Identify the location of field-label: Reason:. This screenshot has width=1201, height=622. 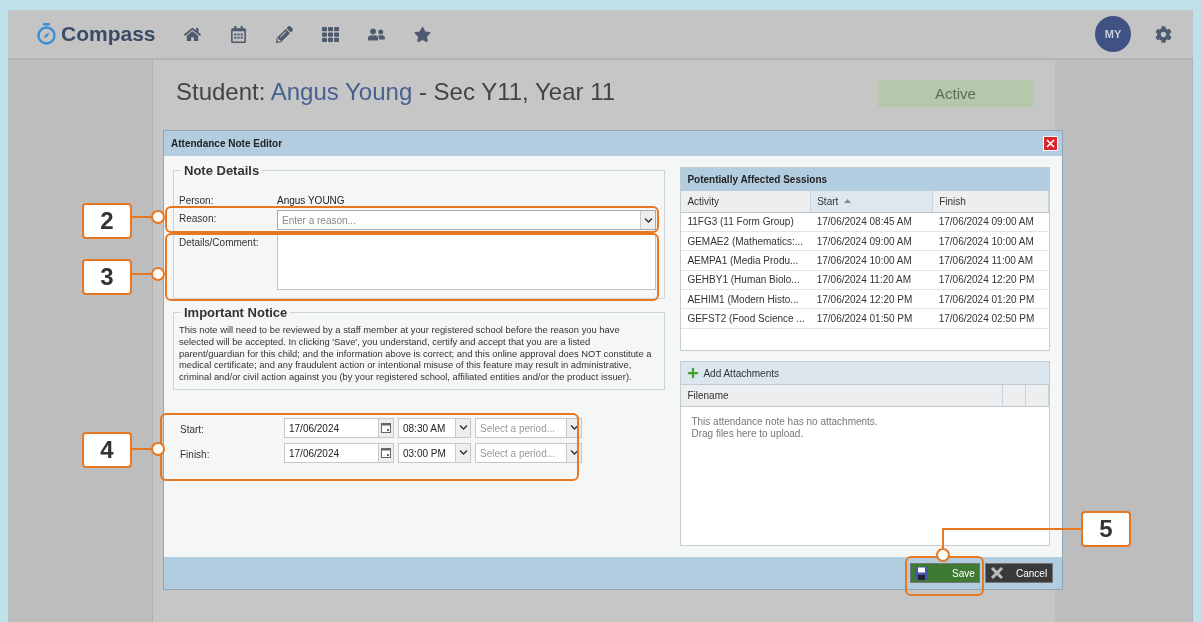
(198, 218).